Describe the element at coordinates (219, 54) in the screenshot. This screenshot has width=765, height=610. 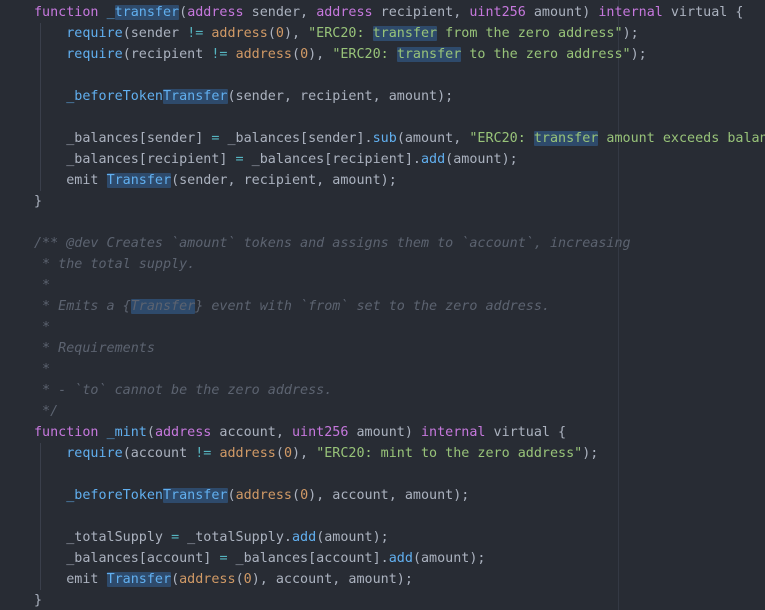
I see `code-token: !=` at that location.